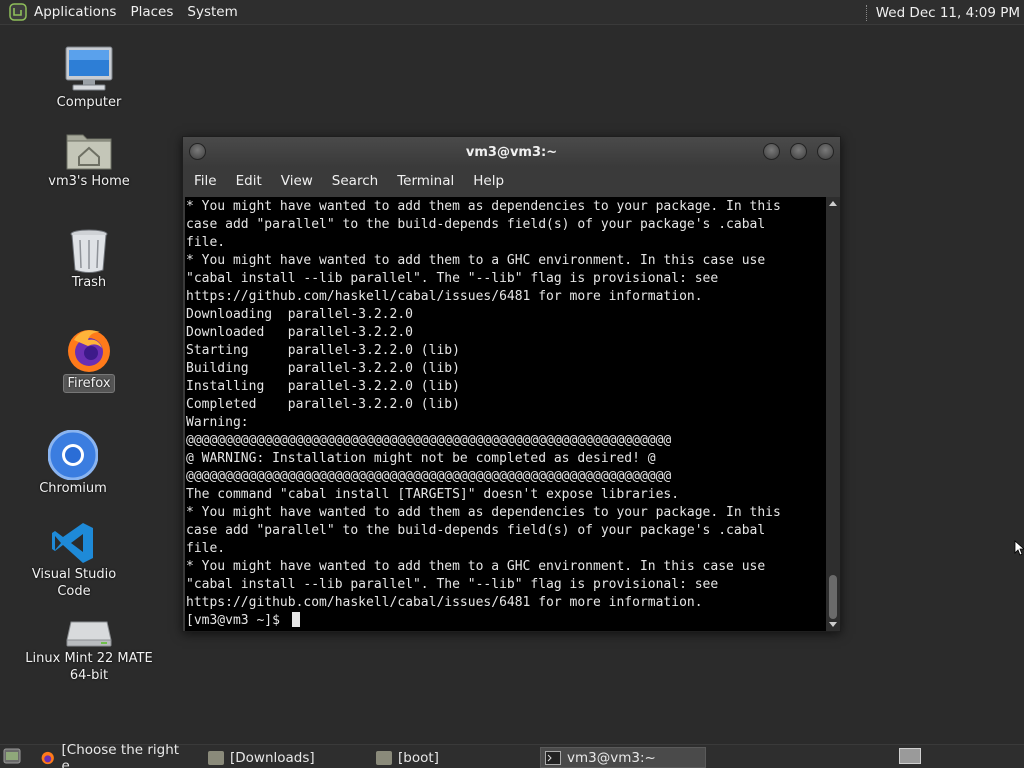 Image resolution: width=1024 pixels, height=768 pixels. What do you see at coordinates (89, 634) in the screenshot?
I see `drive-icon` at bounding box center [89, 634].